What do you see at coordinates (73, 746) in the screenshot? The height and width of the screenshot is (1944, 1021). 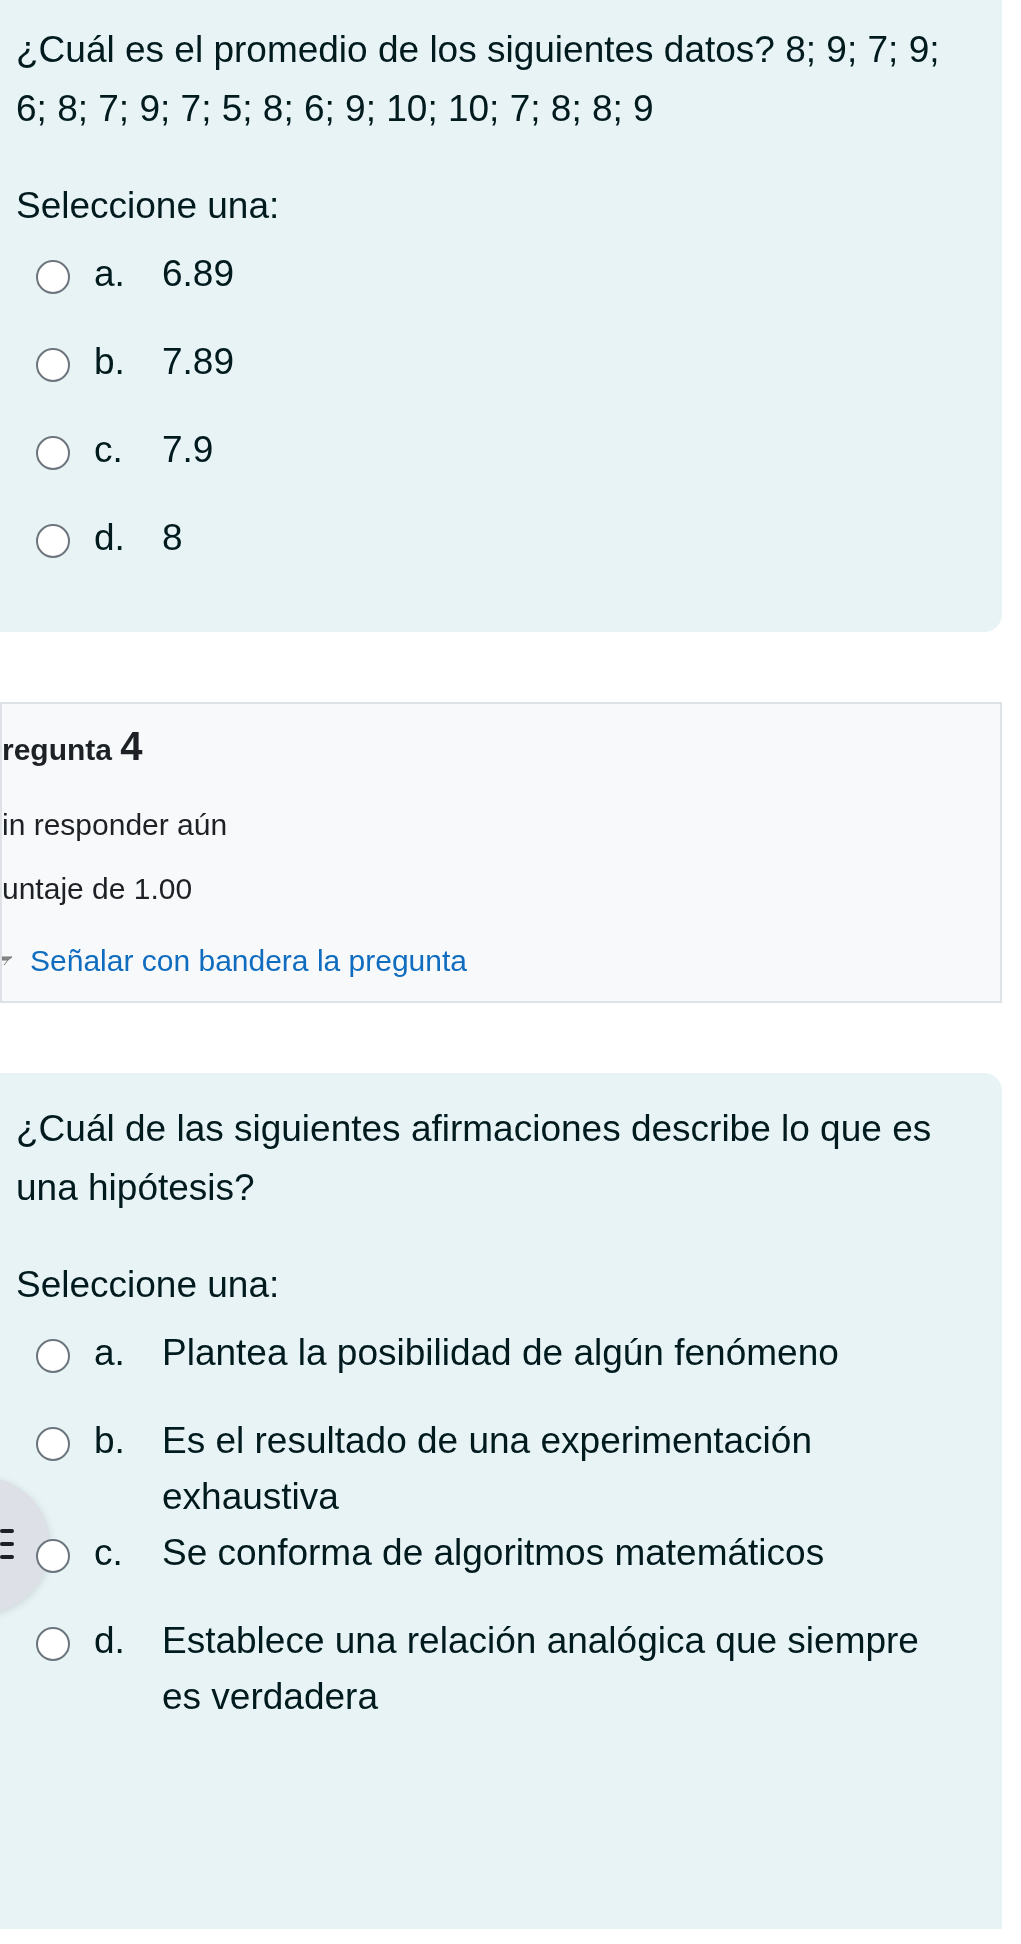 I see `question-title: regunta 4` at bounding box center [73, 746].